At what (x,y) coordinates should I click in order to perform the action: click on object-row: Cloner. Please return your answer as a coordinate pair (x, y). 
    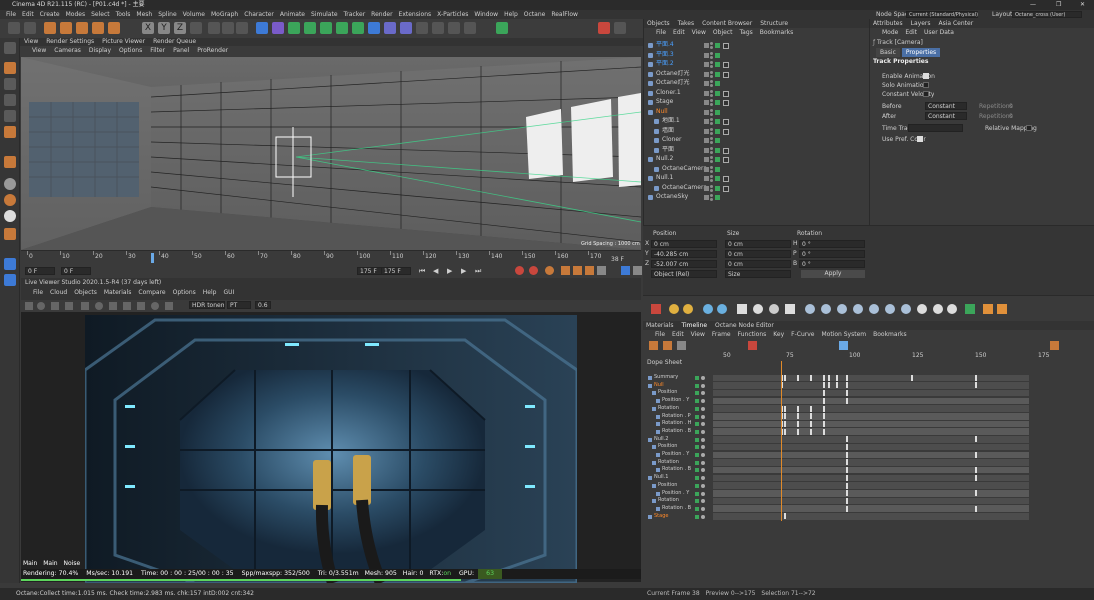
    Looking at the image, I should click on (757, 140).